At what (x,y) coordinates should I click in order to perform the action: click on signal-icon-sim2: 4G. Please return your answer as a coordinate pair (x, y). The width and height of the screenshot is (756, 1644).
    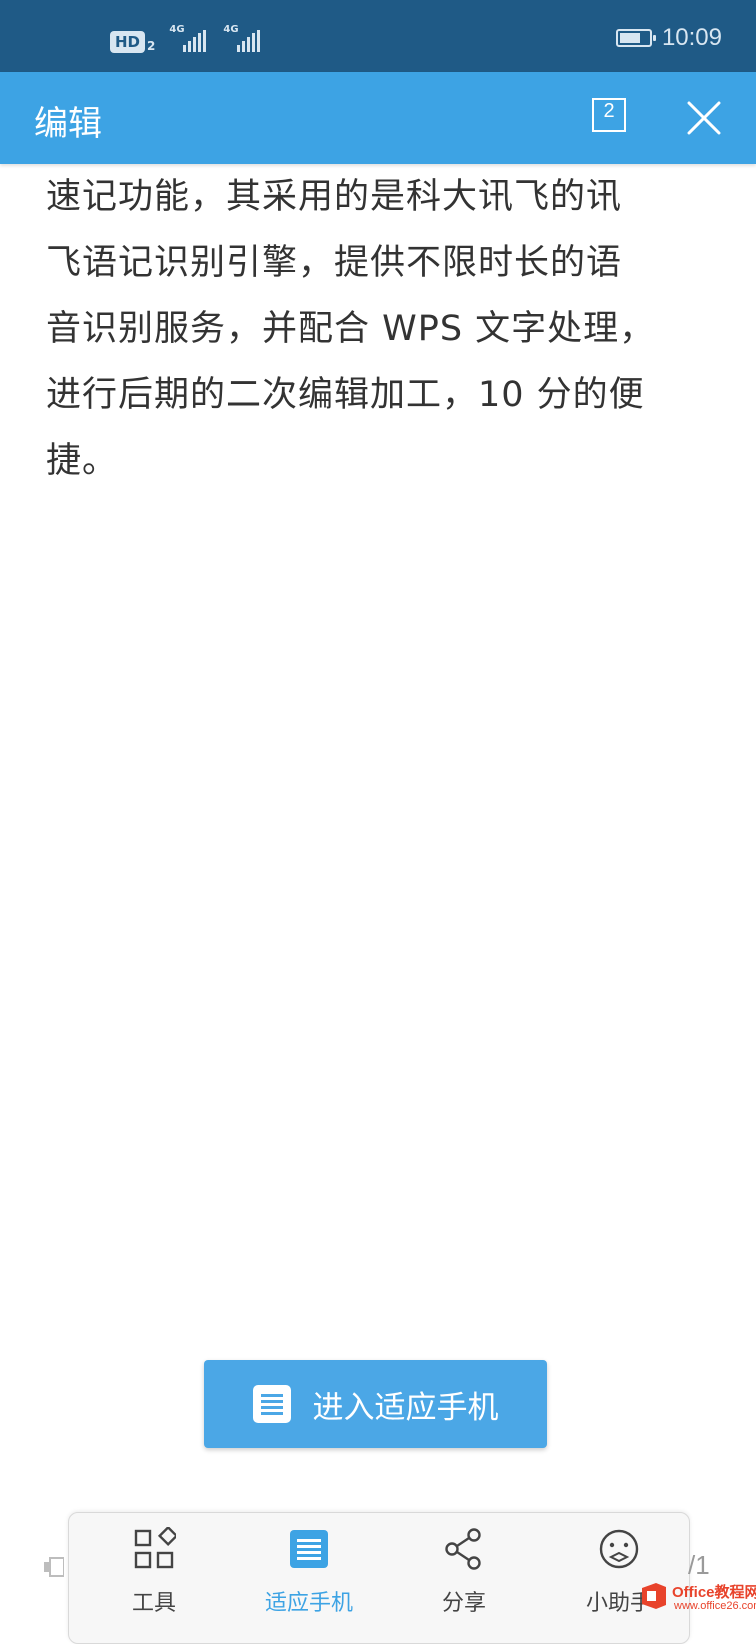
    Looking at the image, I should click on (243, 40).